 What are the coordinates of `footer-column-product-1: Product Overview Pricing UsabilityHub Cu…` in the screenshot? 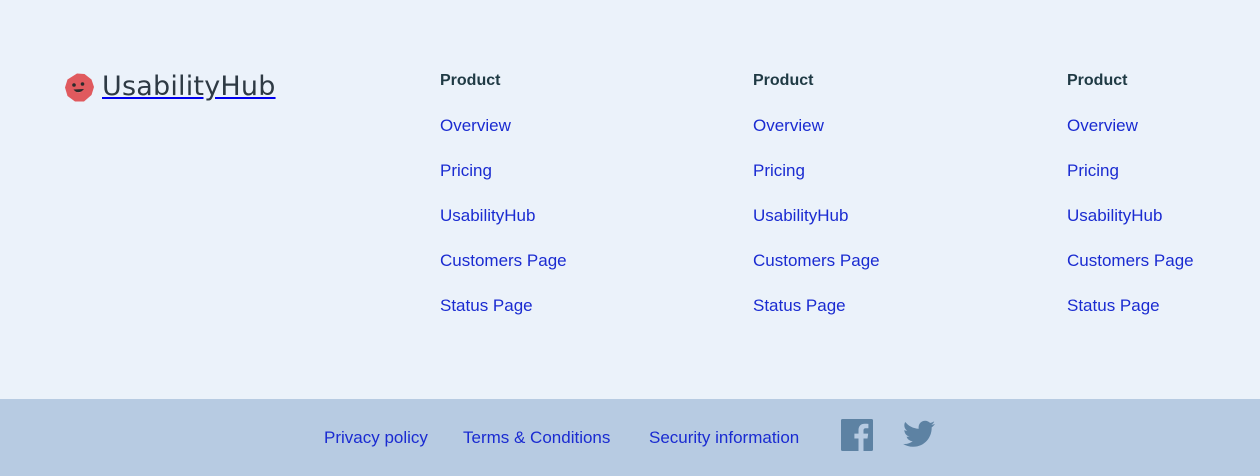 It's located at (540, 205).